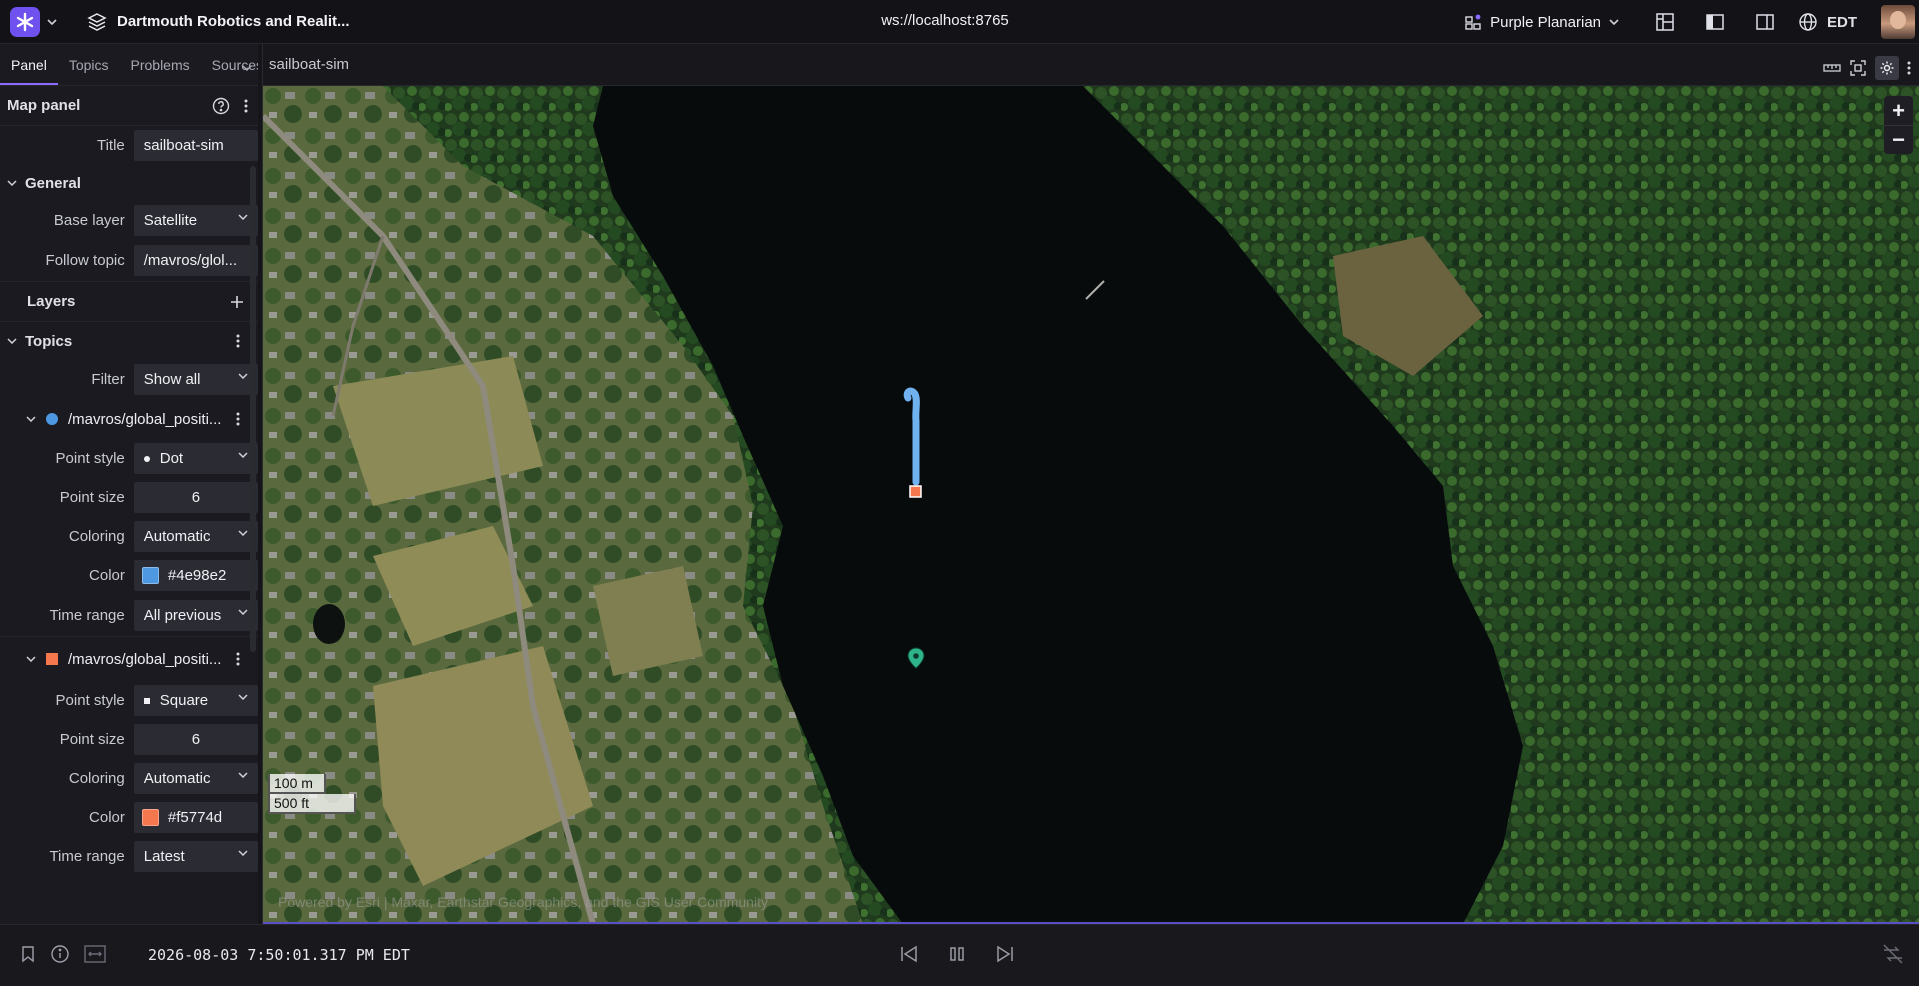 This screenshot has width=1919, height=986. I want to click on point-size-row: Point size 6, so click(129, 739).